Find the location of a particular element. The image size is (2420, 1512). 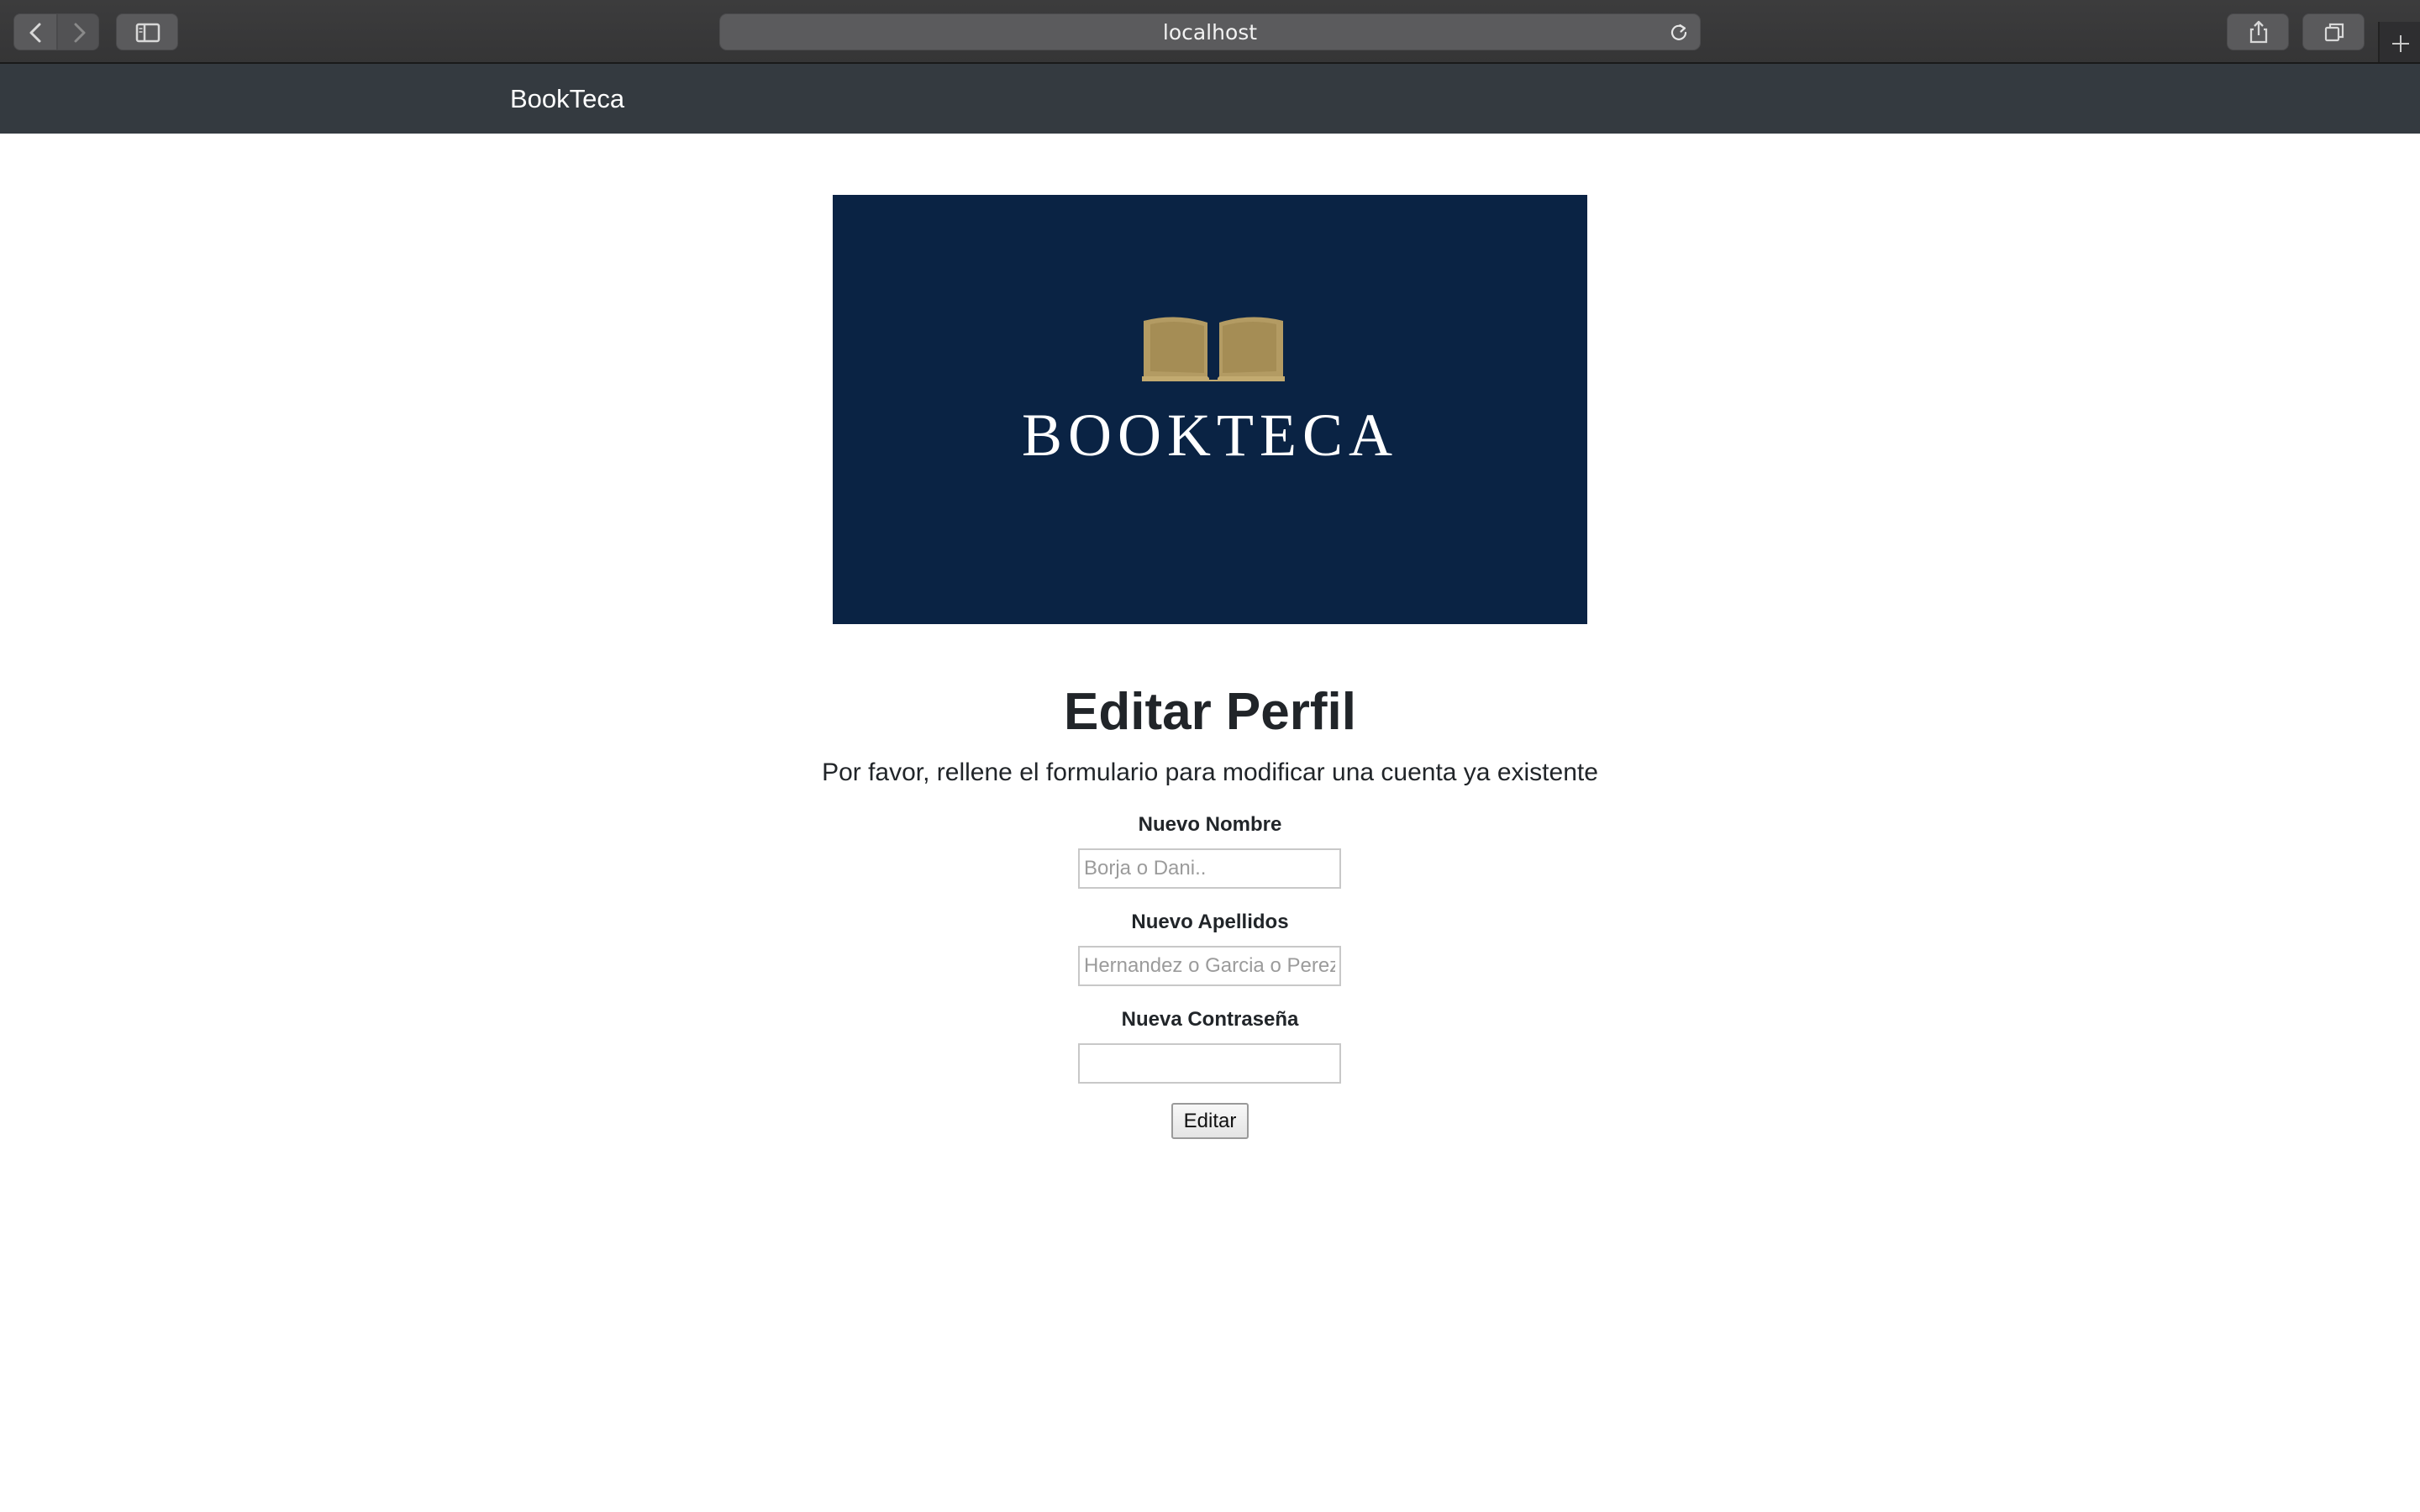

apellidos-input is located at coordinates (1209, 966).